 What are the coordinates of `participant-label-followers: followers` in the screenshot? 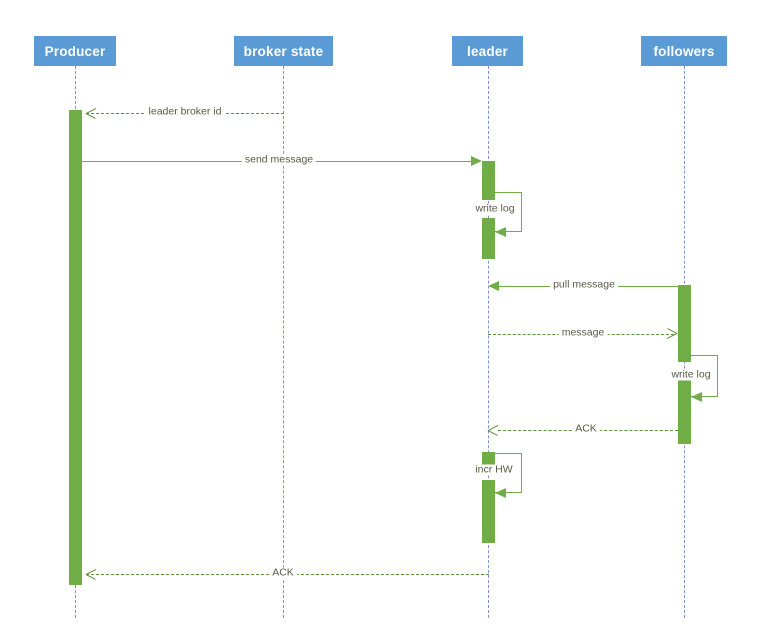 It's located at (684, 51).